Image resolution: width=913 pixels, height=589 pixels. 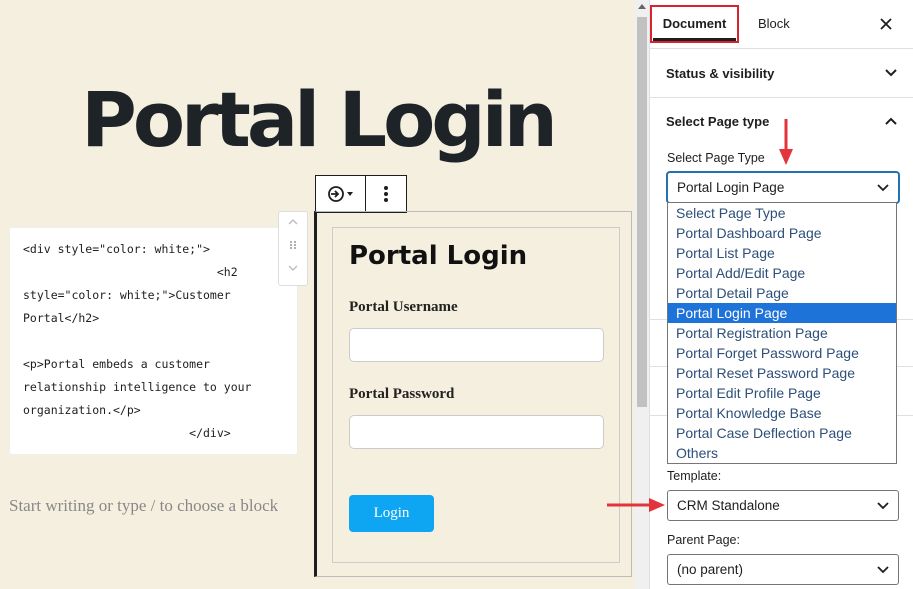 What do you see at coordinates (127, 295) in the screenshot?
I see `code-line: style="color: white;">Customer` at bounding box center [127, 295].